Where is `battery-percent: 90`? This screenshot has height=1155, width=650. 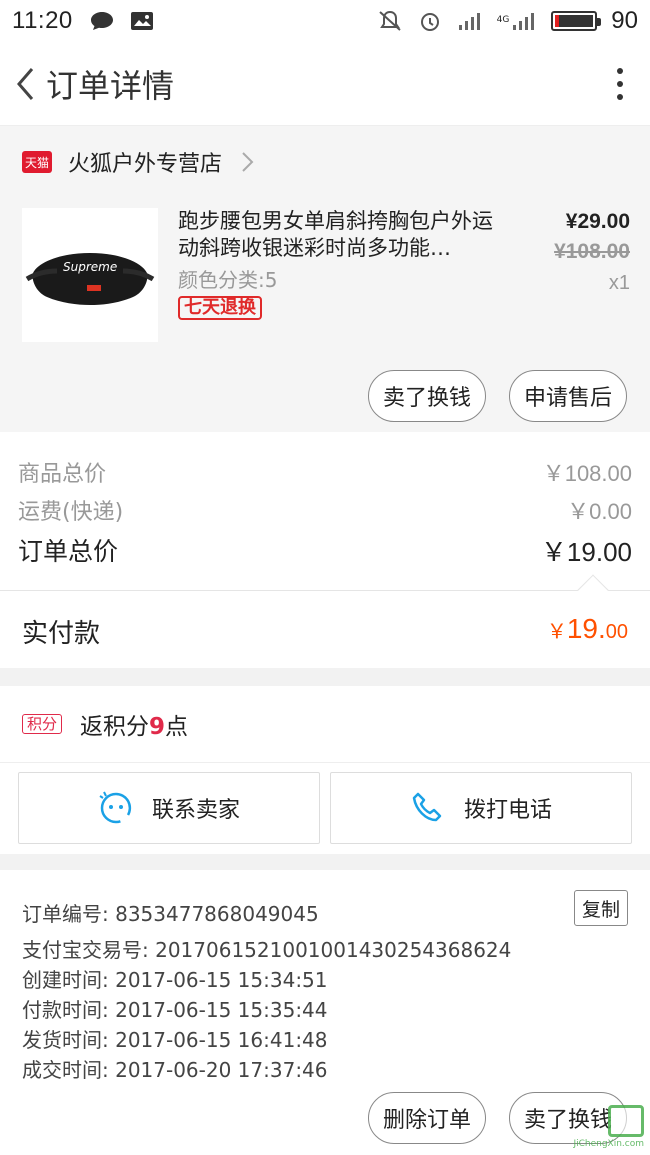 battery-percent: 90 is located at coordinates (624, 20).